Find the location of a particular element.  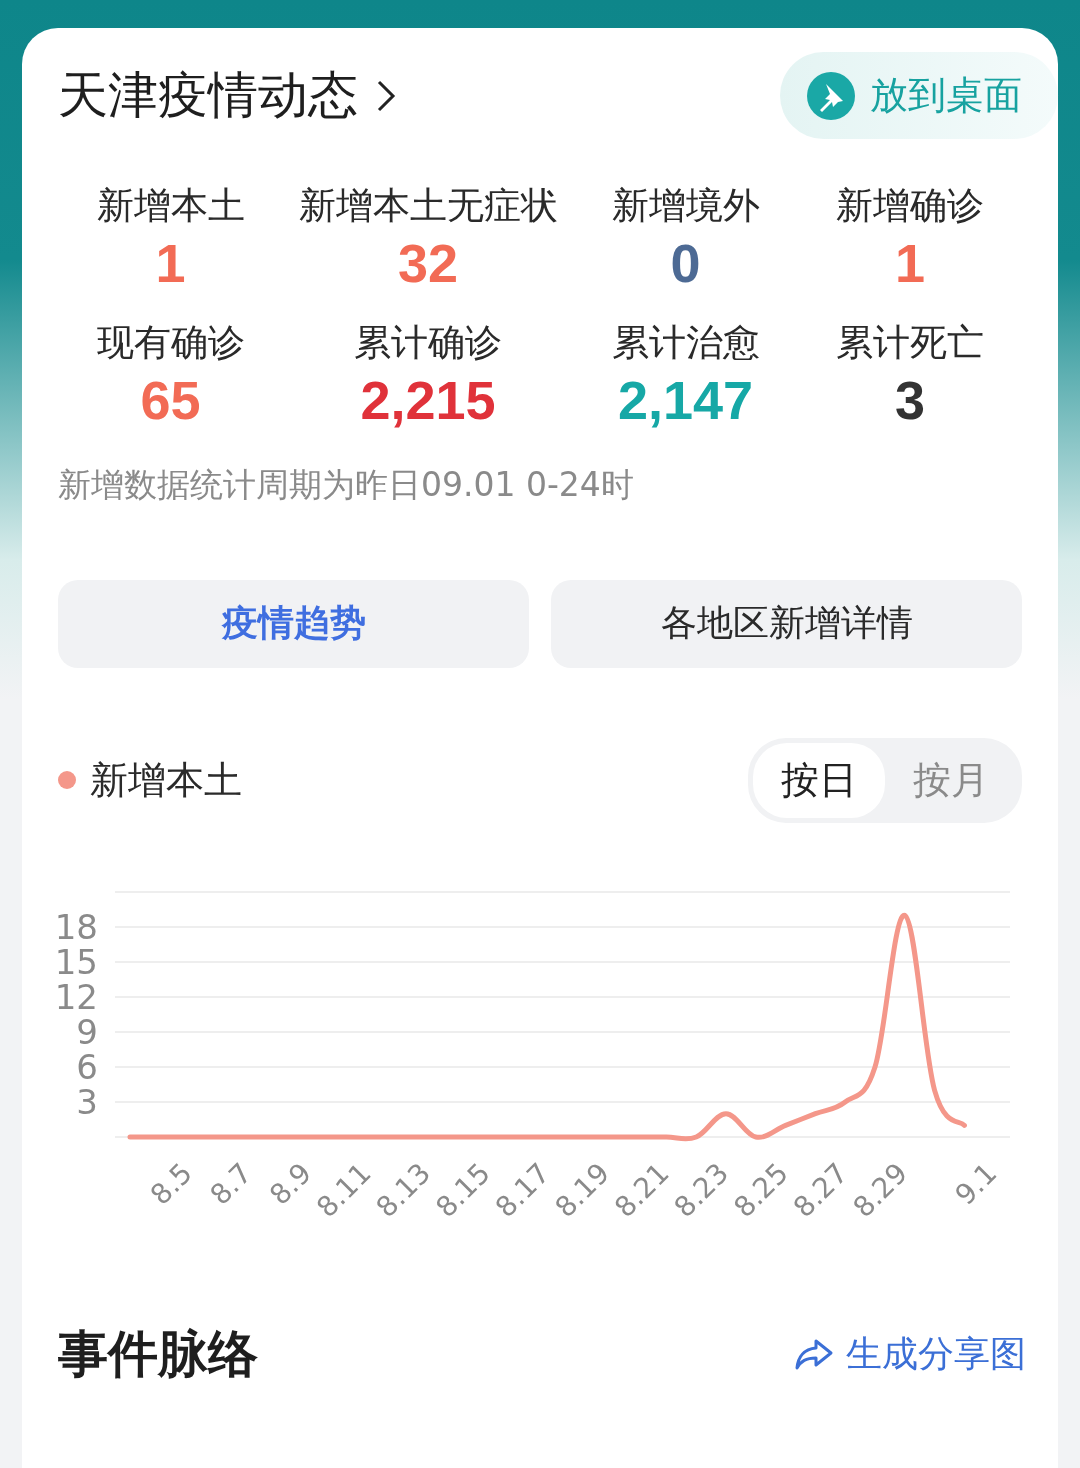

stat-label: 累计确诊 is located at coordinates (428, 342).